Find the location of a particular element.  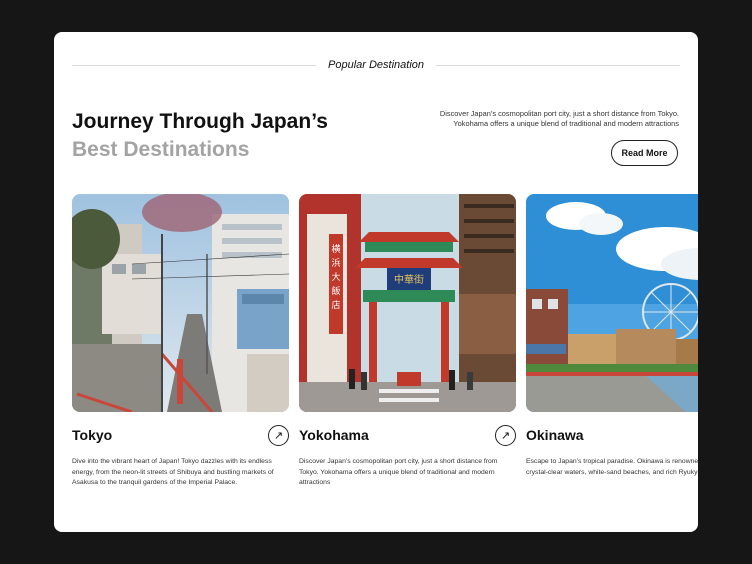

title-line-2: Best Destinations is located at coordinates (161, 149).